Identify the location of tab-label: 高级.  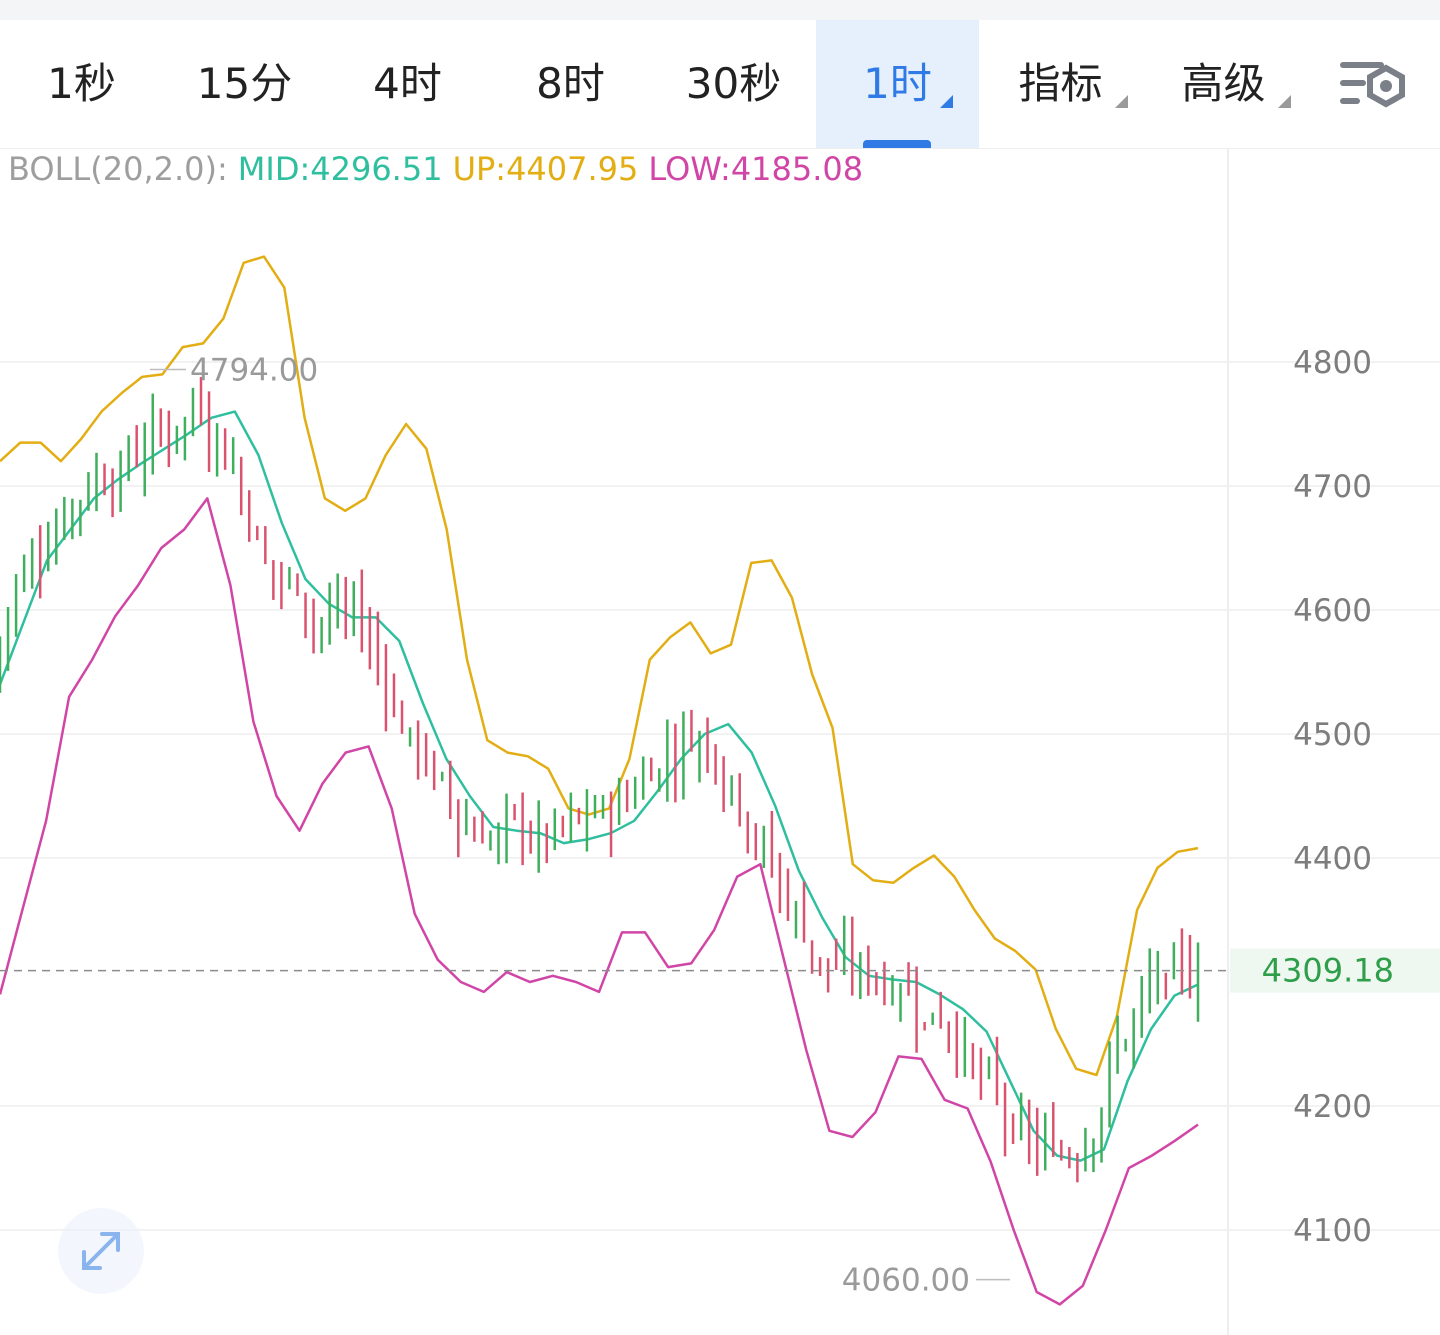
(1223, 83).